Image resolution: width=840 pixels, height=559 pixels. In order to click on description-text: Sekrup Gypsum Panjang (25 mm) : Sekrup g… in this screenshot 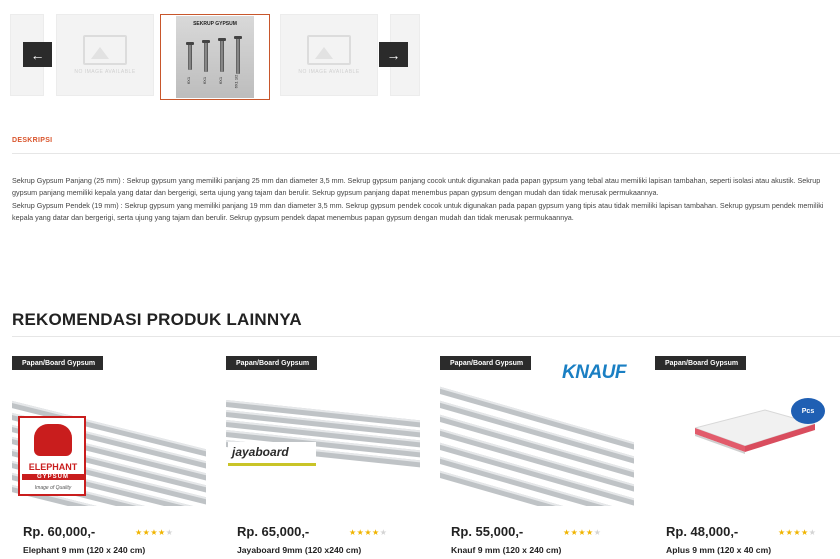, I will do `click(425, 200)`.